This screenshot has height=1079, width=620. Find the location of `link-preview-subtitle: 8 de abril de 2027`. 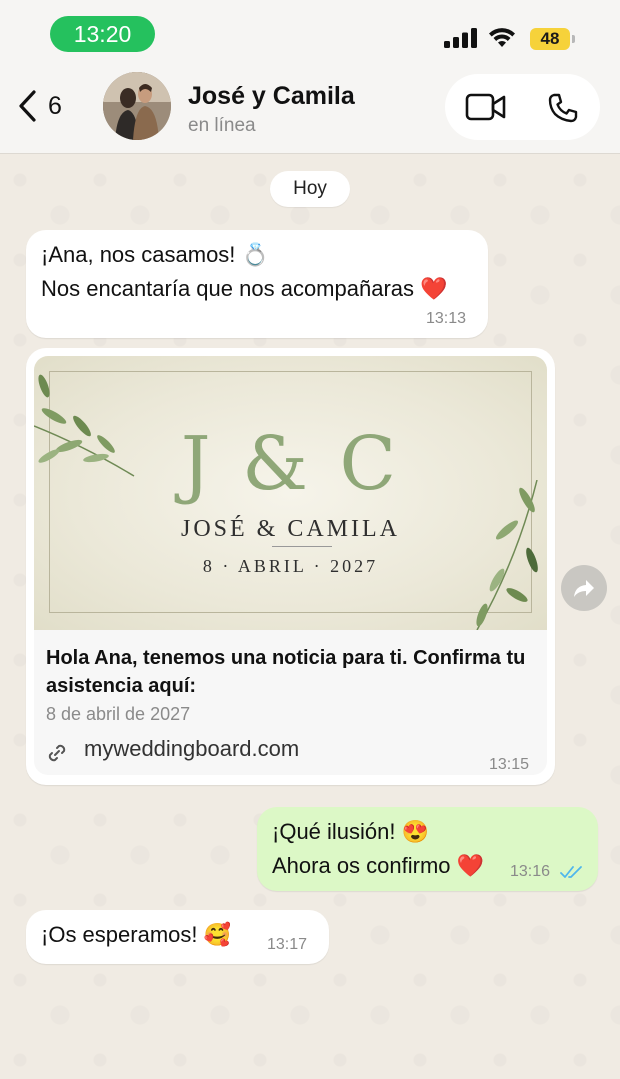

link-preview-subtitle: 8 de abril de 2027 is located at coordinates (118, 714).